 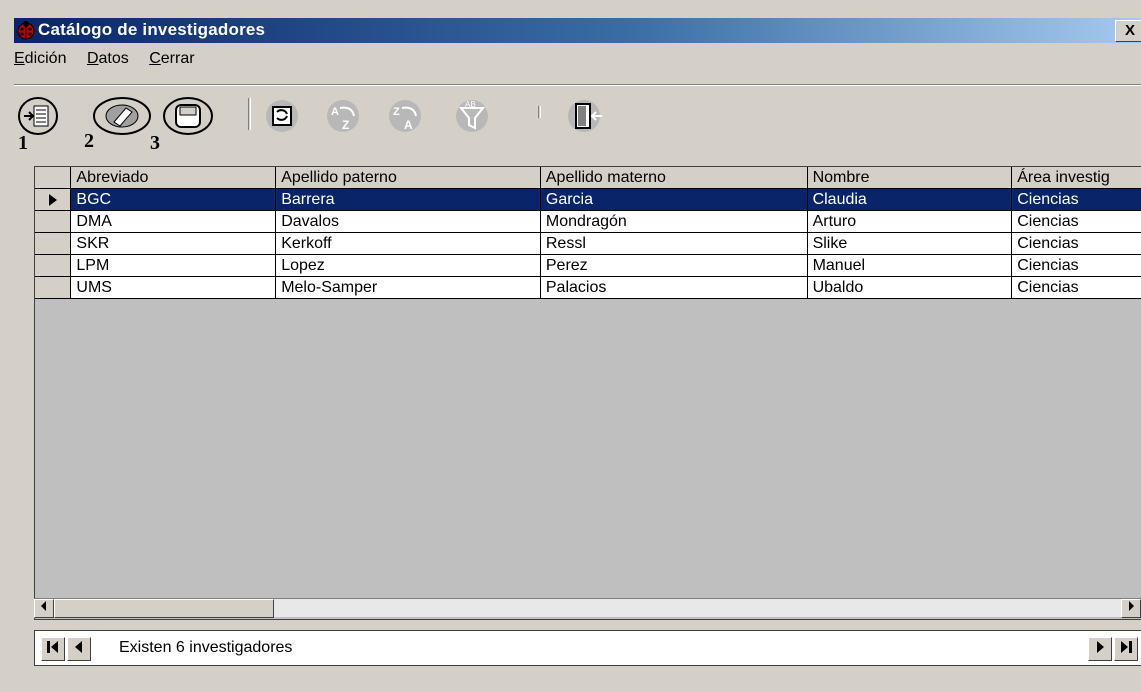 What do you see at coordinates (1076, 178) in the screenshot?
I see `column-header-area: Área investig` at bounding box center [1076, 178].